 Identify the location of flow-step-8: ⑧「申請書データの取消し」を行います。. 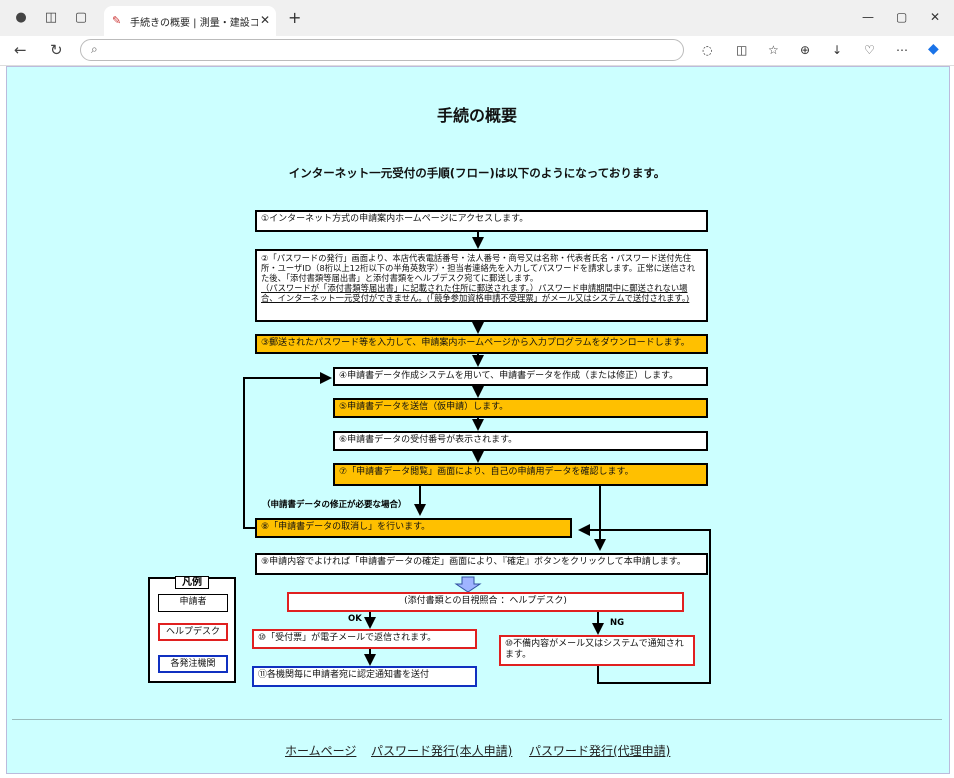
(413, 528).